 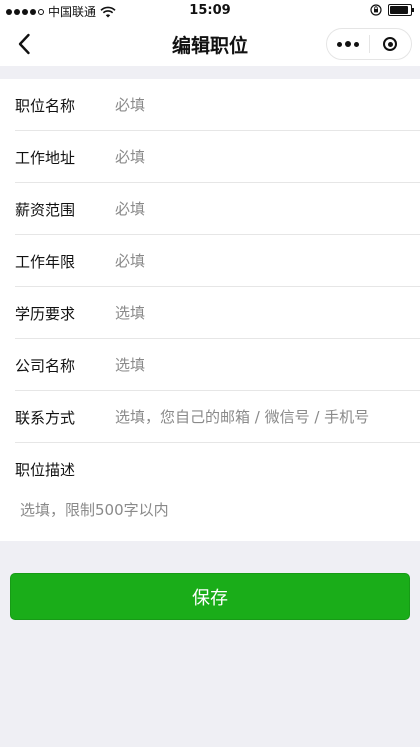 I want to click on form-row-salary-range: 薪资范围, so click(x=210, y=209).